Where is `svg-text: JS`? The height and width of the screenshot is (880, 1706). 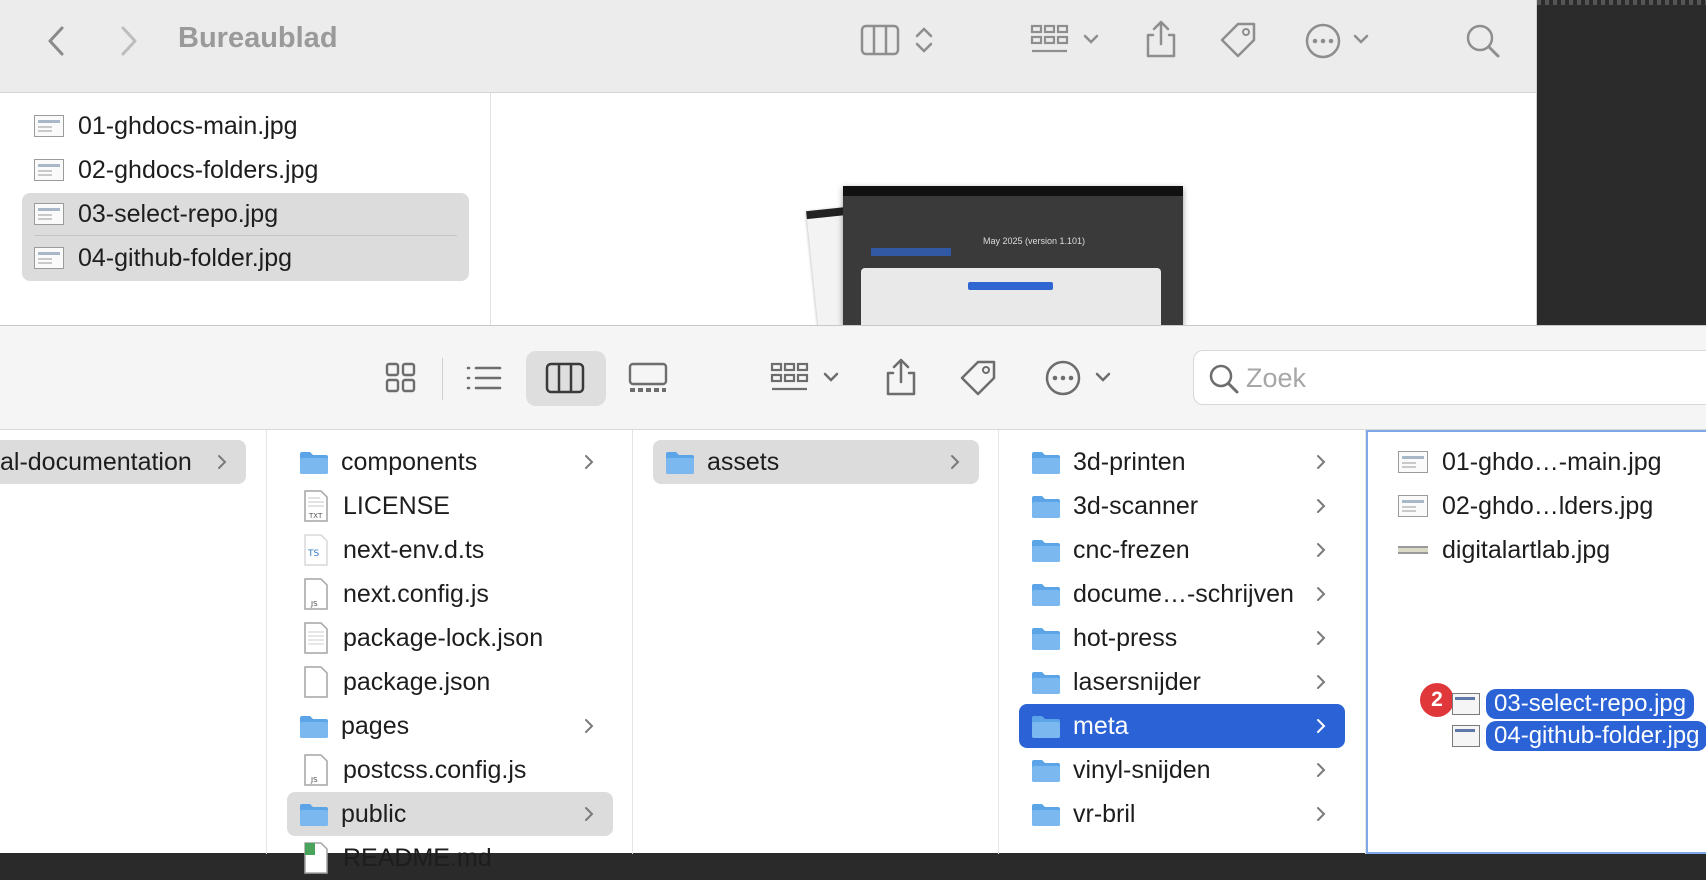 svg-text: JS is located at coordinates (314, 780).